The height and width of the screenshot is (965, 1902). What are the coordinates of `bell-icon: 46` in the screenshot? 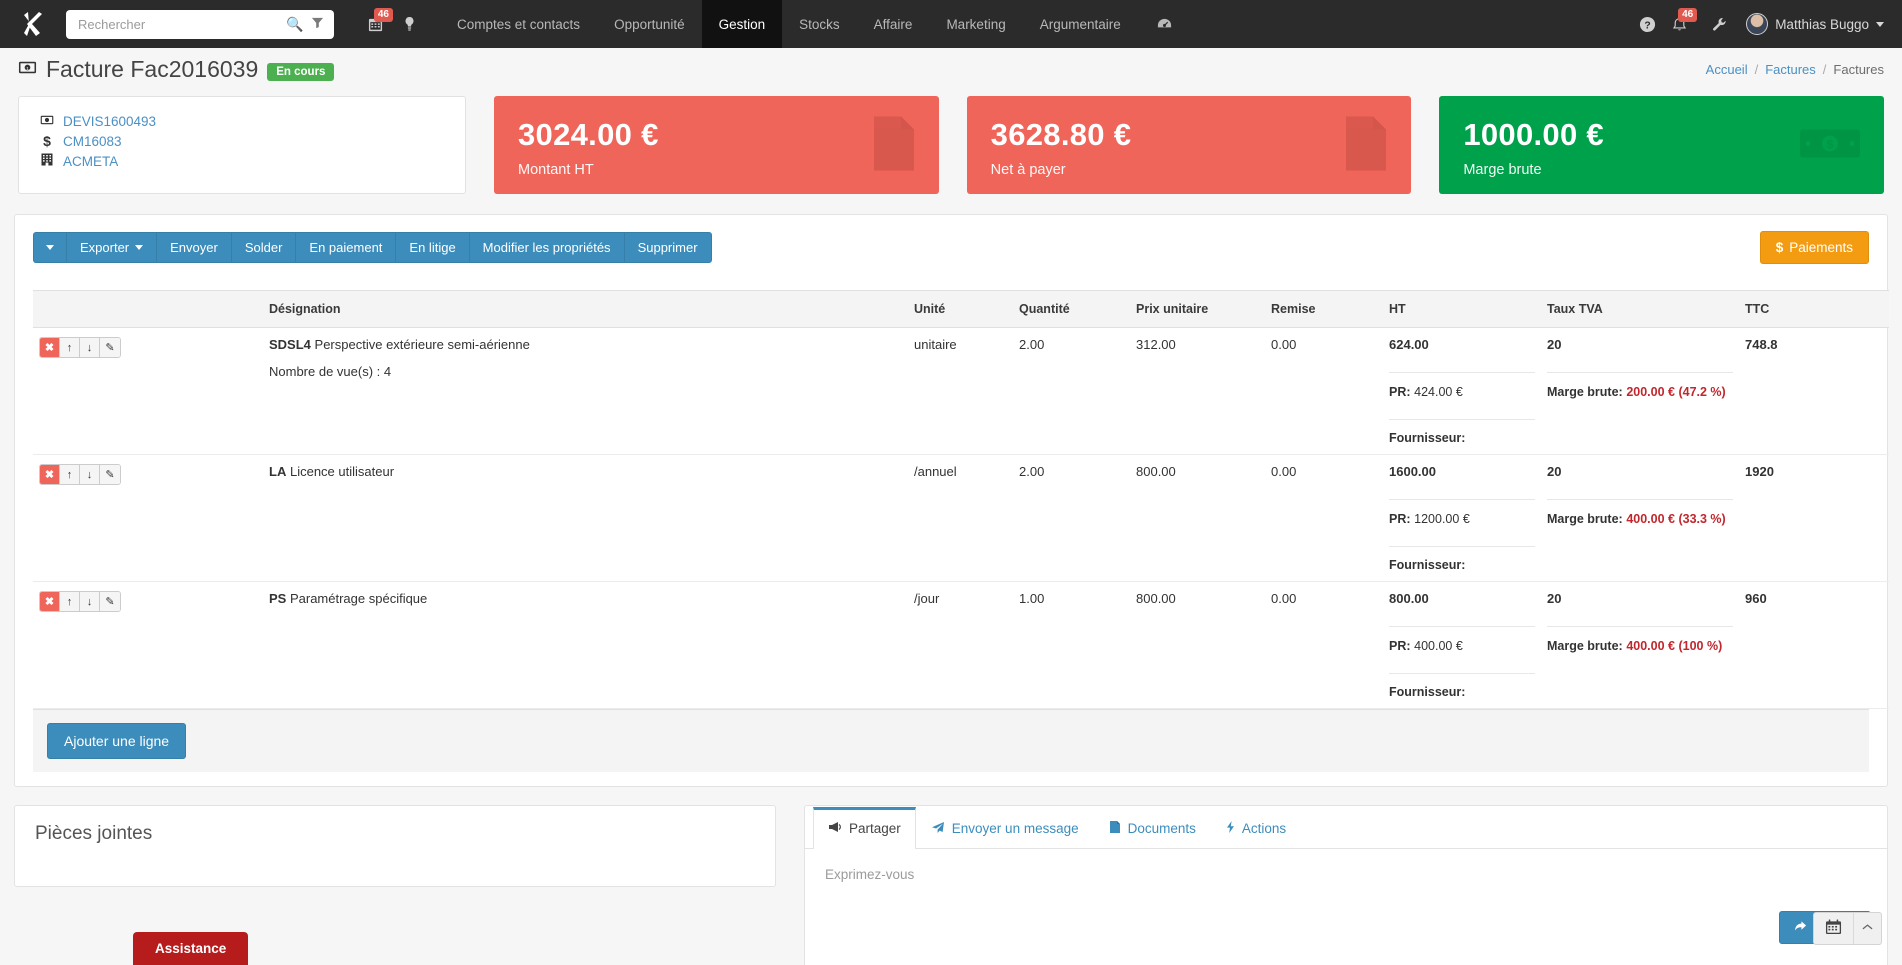 It's located at (1681, 24).